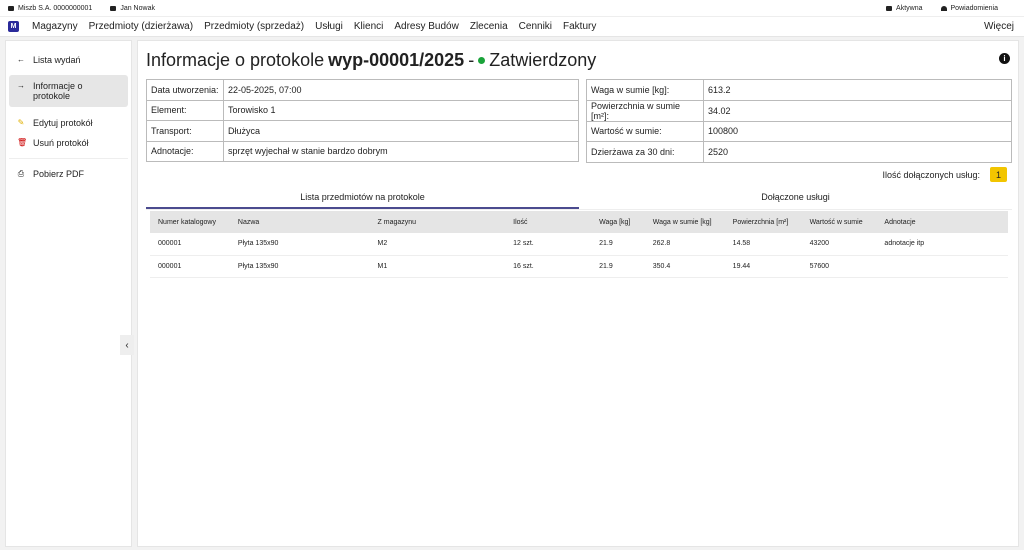  Describe the element at coordinates (185, 131) in the screenshot. I see `detail-label: Transport:` at that location.